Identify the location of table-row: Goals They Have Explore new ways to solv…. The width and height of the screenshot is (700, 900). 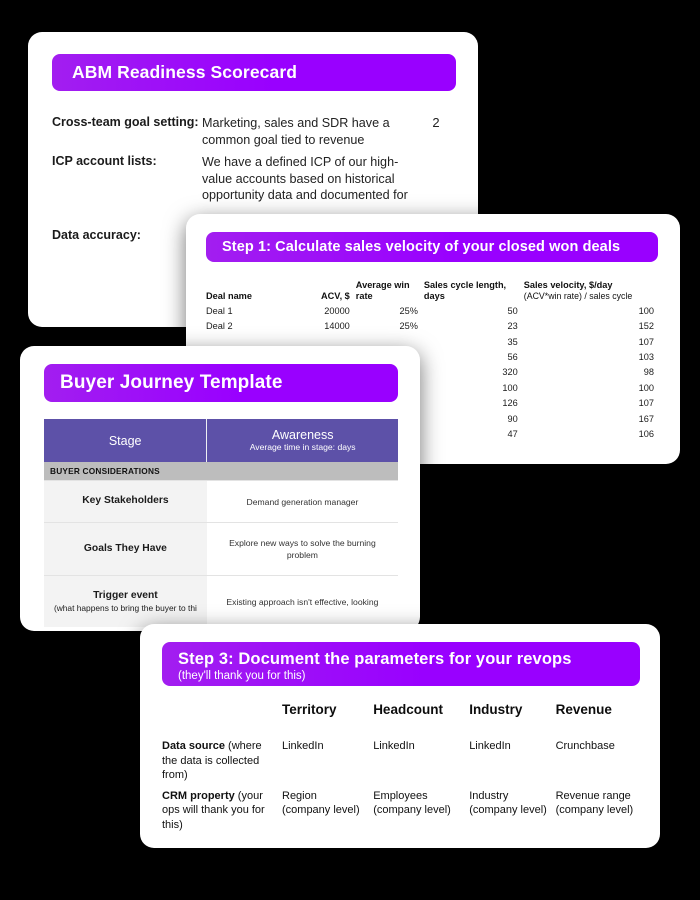
(221, 549).